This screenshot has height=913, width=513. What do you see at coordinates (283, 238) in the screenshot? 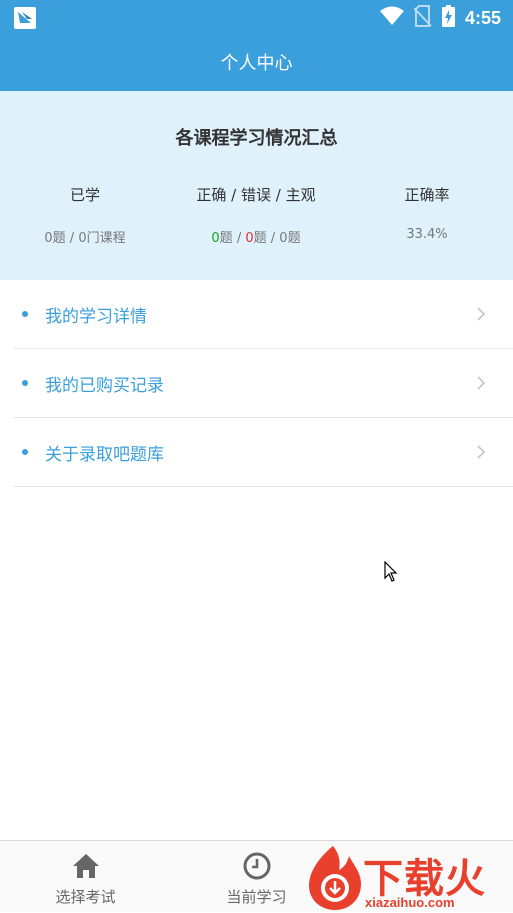
I see `subjective-count: 0` at bounding box center [283, 238].